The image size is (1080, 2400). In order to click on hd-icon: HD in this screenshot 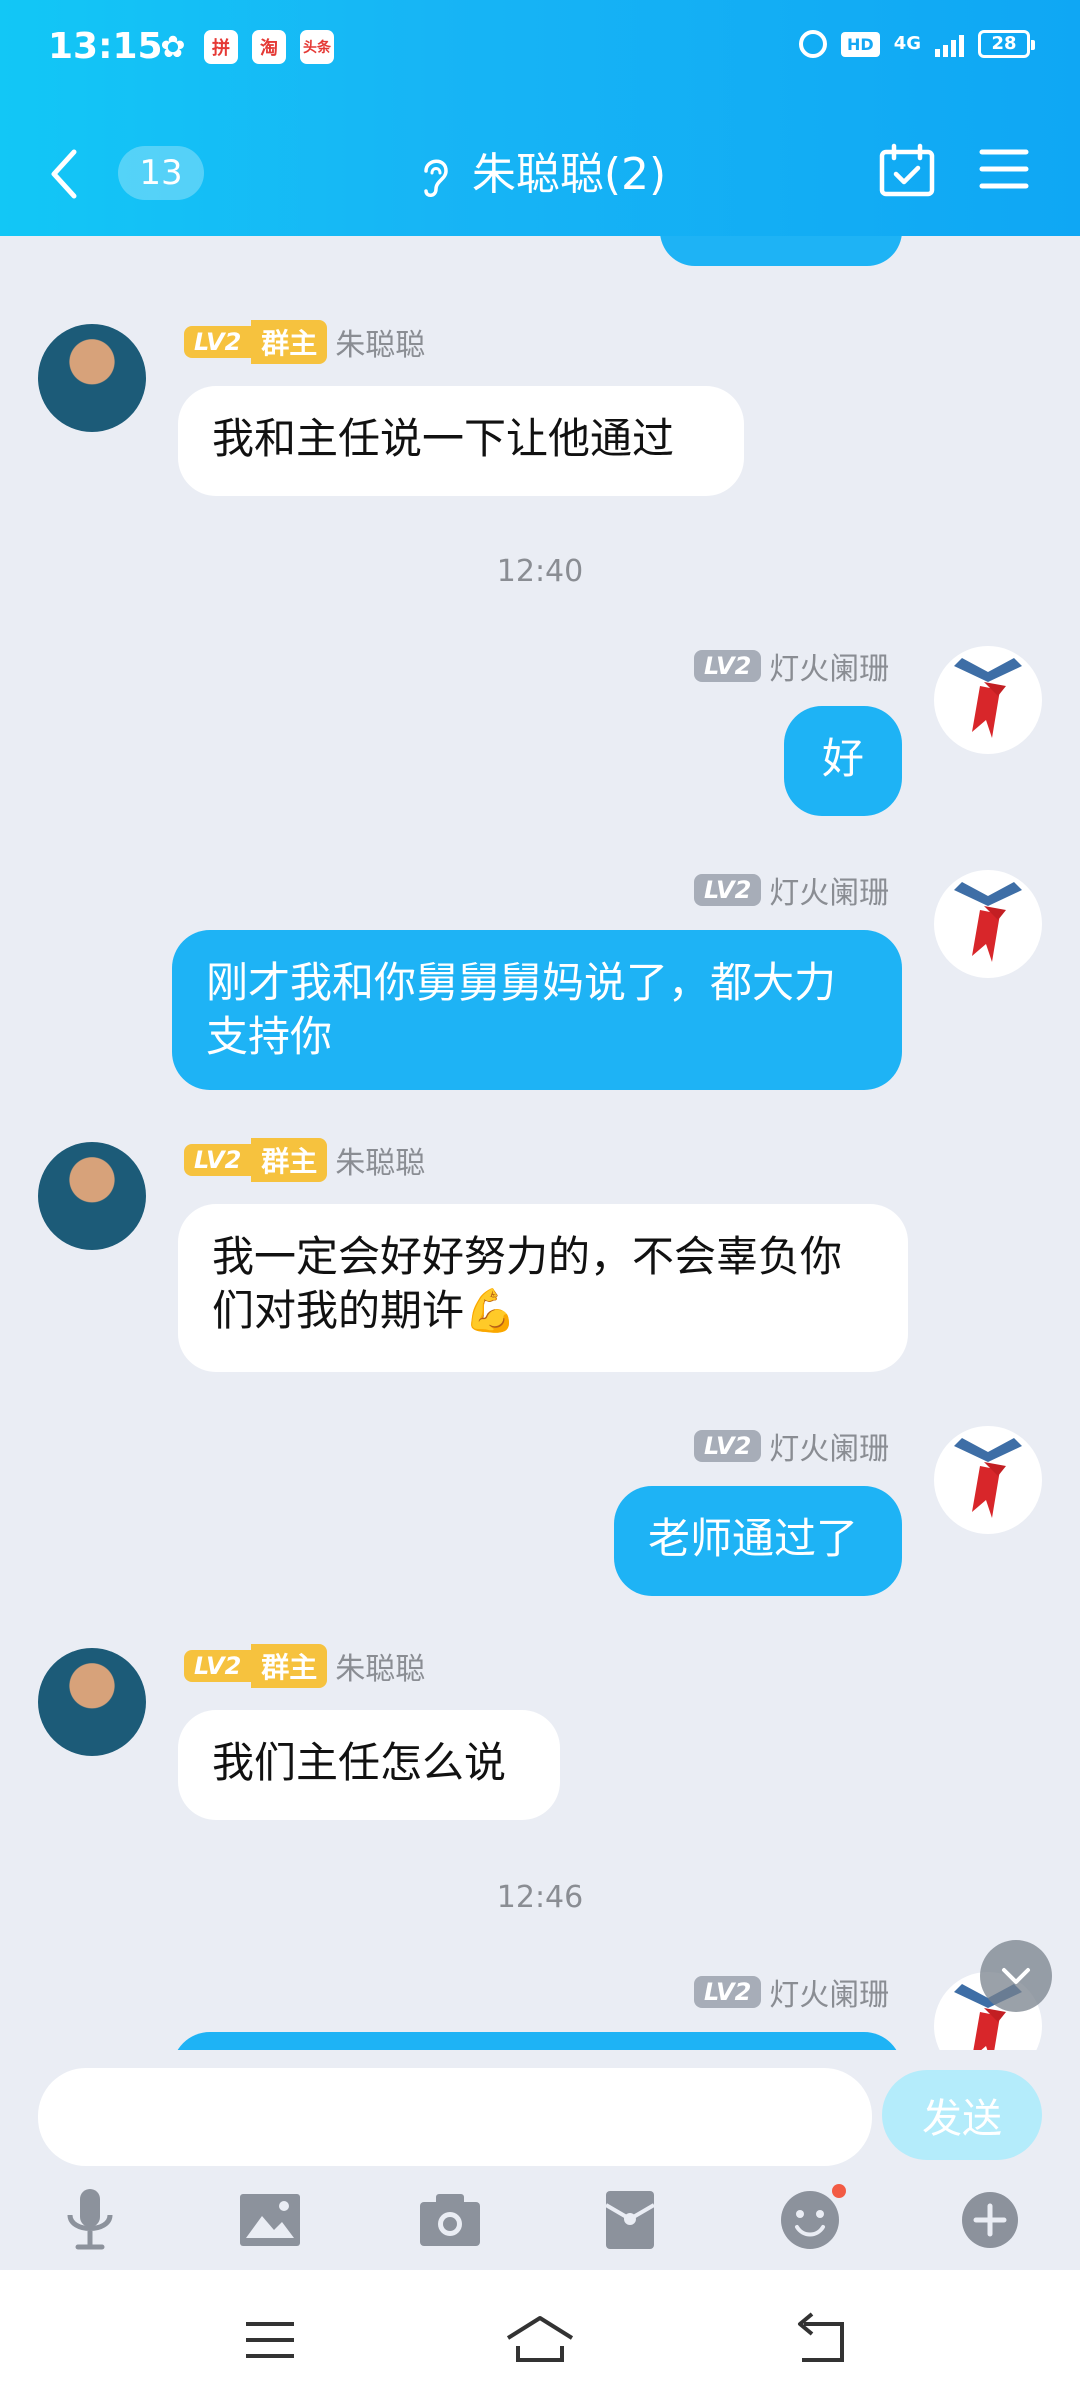, I will do `click(860, 44)`.